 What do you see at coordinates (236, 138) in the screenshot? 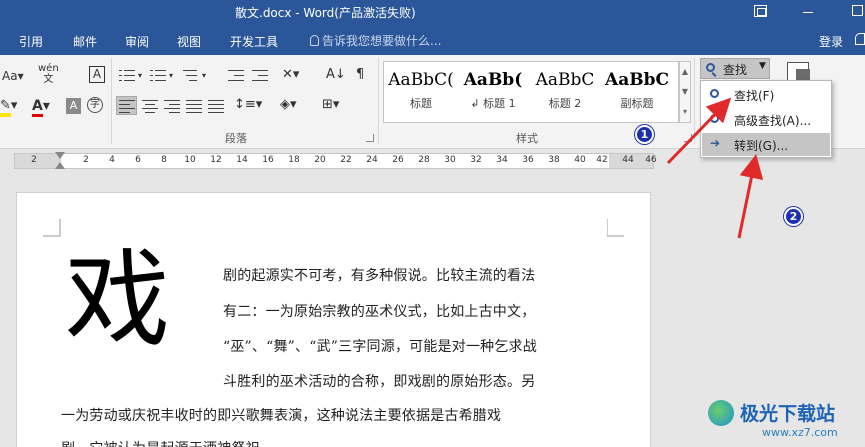
I see `paragraph-group-label: 段落` at bounding box center [236, 138].